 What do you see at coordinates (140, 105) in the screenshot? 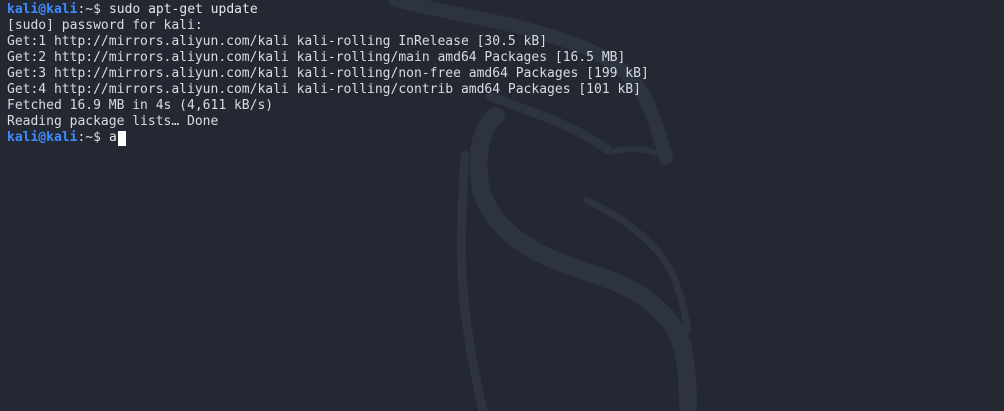
I see `output-line-fetched: Fetched 16.9 MB in 4s (4,611 kB/s)` at bounding box center [140, 105].